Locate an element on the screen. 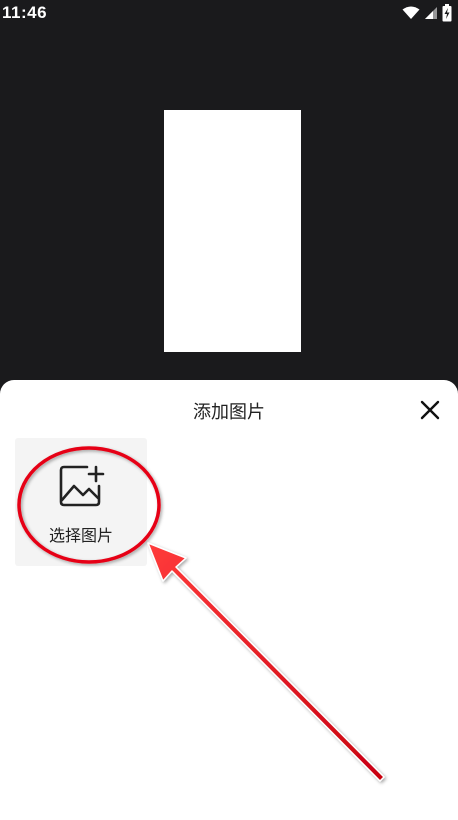  close-button is located at coordinates (430, 410).